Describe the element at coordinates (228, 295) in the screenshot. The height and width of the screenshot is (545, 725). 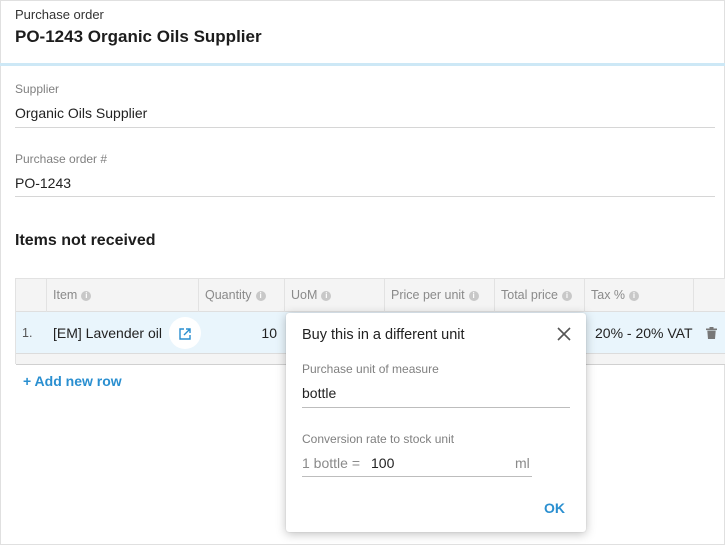
I see `column-header-label: Quantity` at that location.